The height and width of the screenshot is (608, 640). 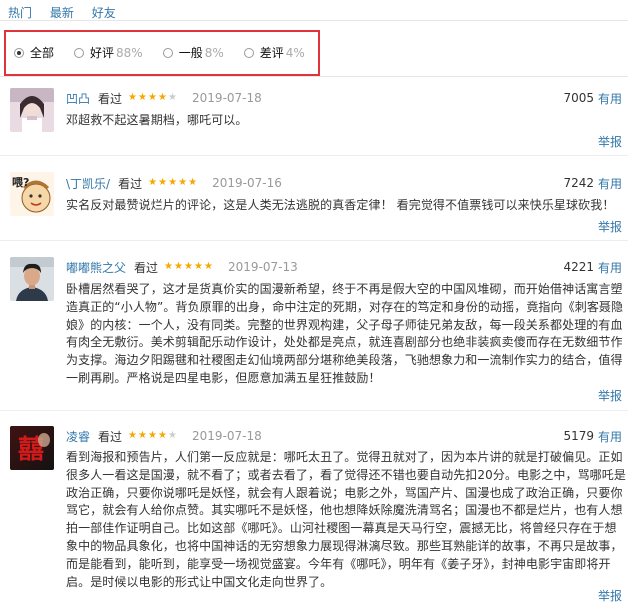 I want to click on tab-friends: 好友, so click(x=104, y=13).